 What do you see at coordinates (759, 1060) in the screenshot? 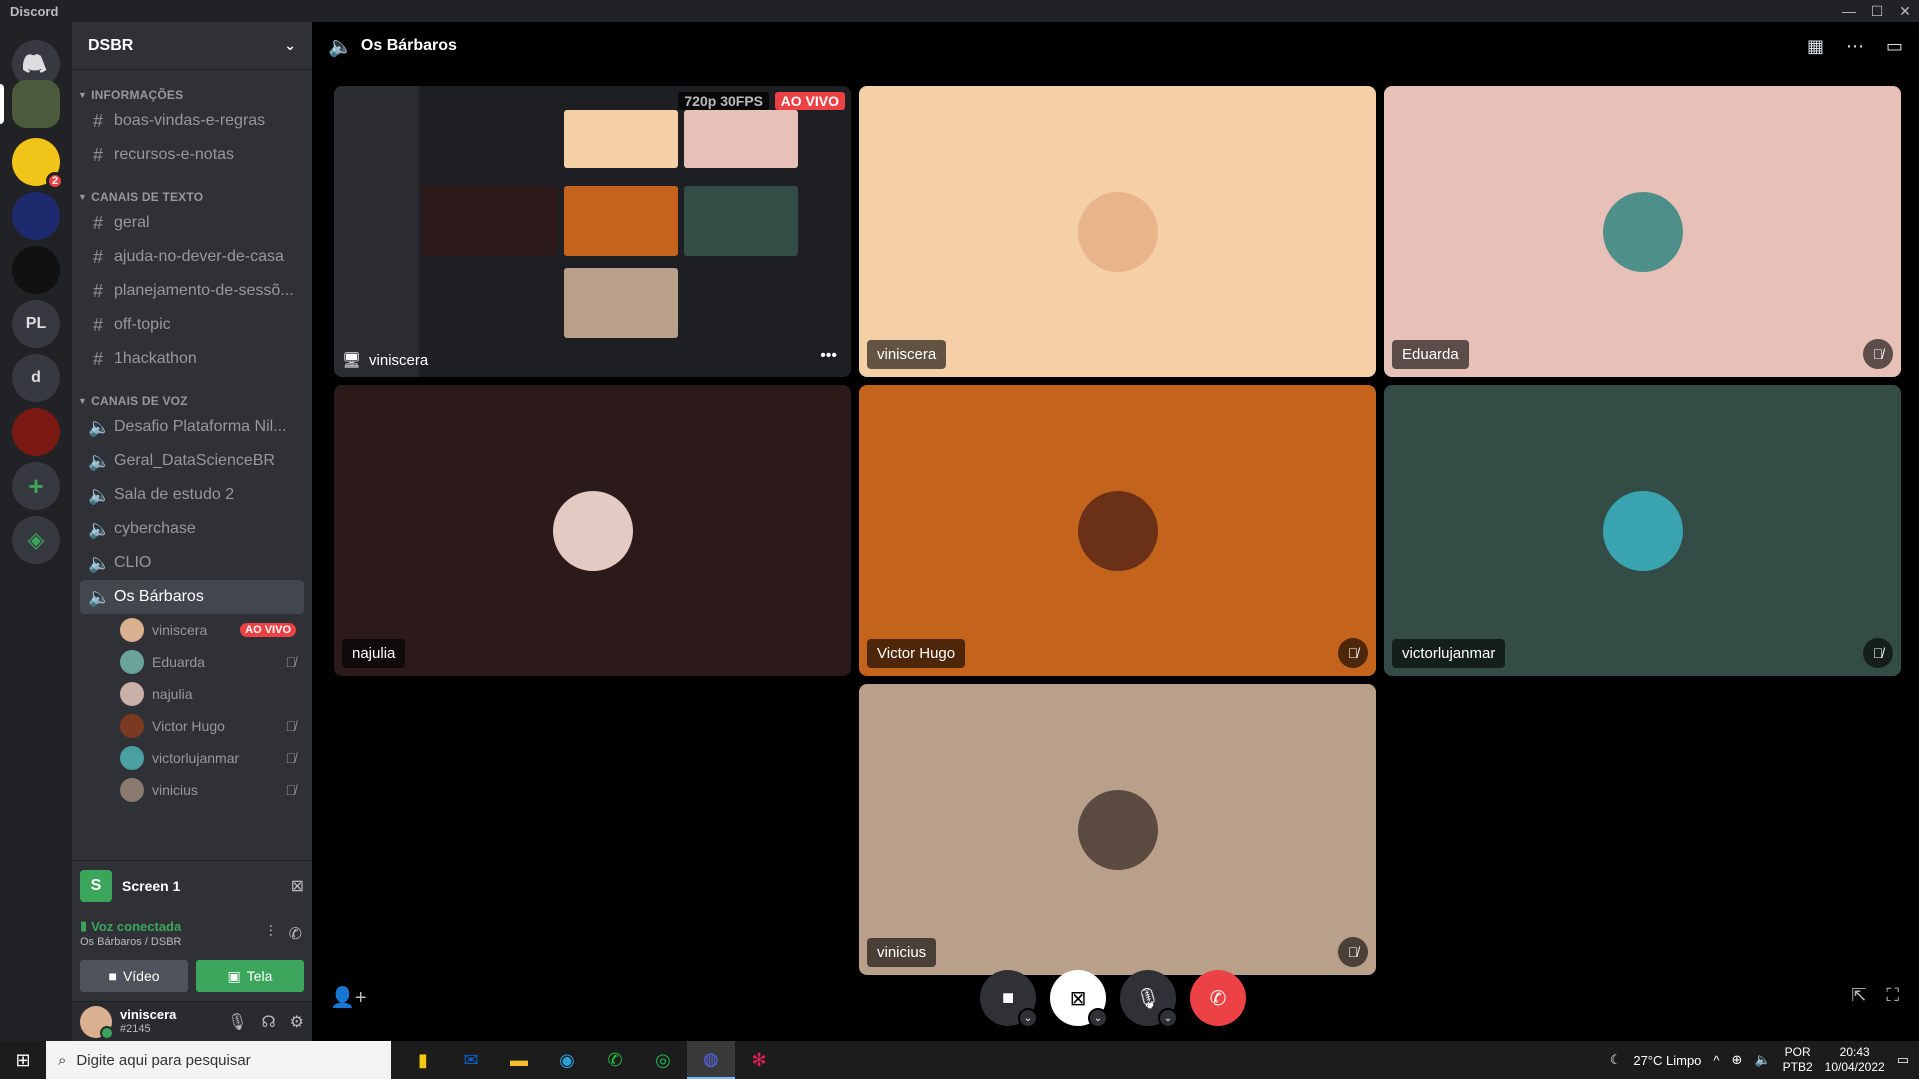
I see `slack-icon: ✻` at bounding box center [759, 1060].